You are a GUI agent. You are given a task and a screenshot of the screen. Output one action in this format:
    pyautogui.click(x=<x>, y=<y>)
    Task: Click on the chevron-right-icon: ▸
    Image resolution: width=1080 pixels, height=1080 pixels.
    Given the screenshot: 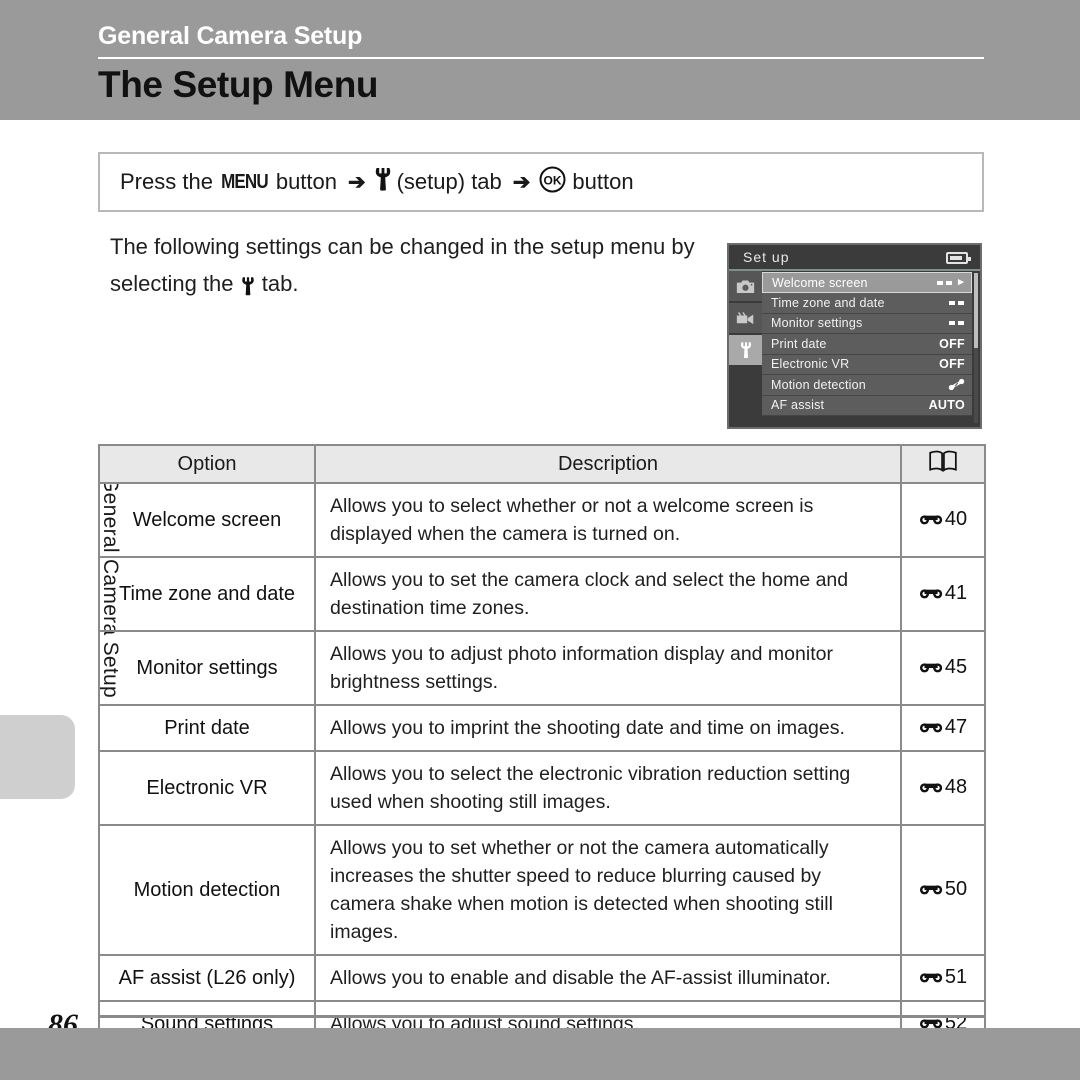 What is the action you would take?
    pyautogui.click(x=961, y=282)
    